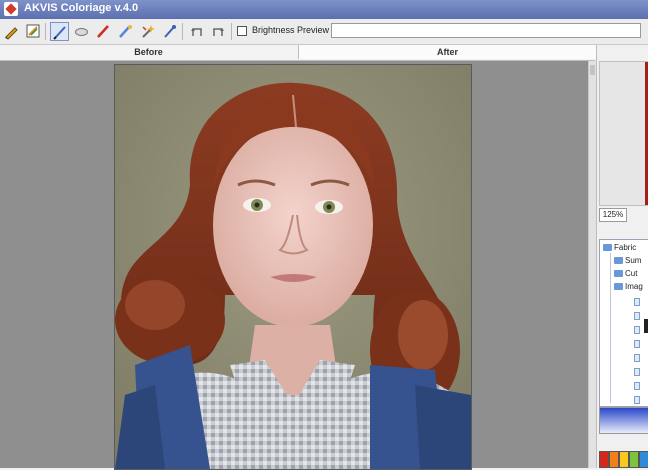 The width and height of the screenshot is (648, 470). I want to click on library-tree: Fabric Sum Cut Imag, so click(623, 323).